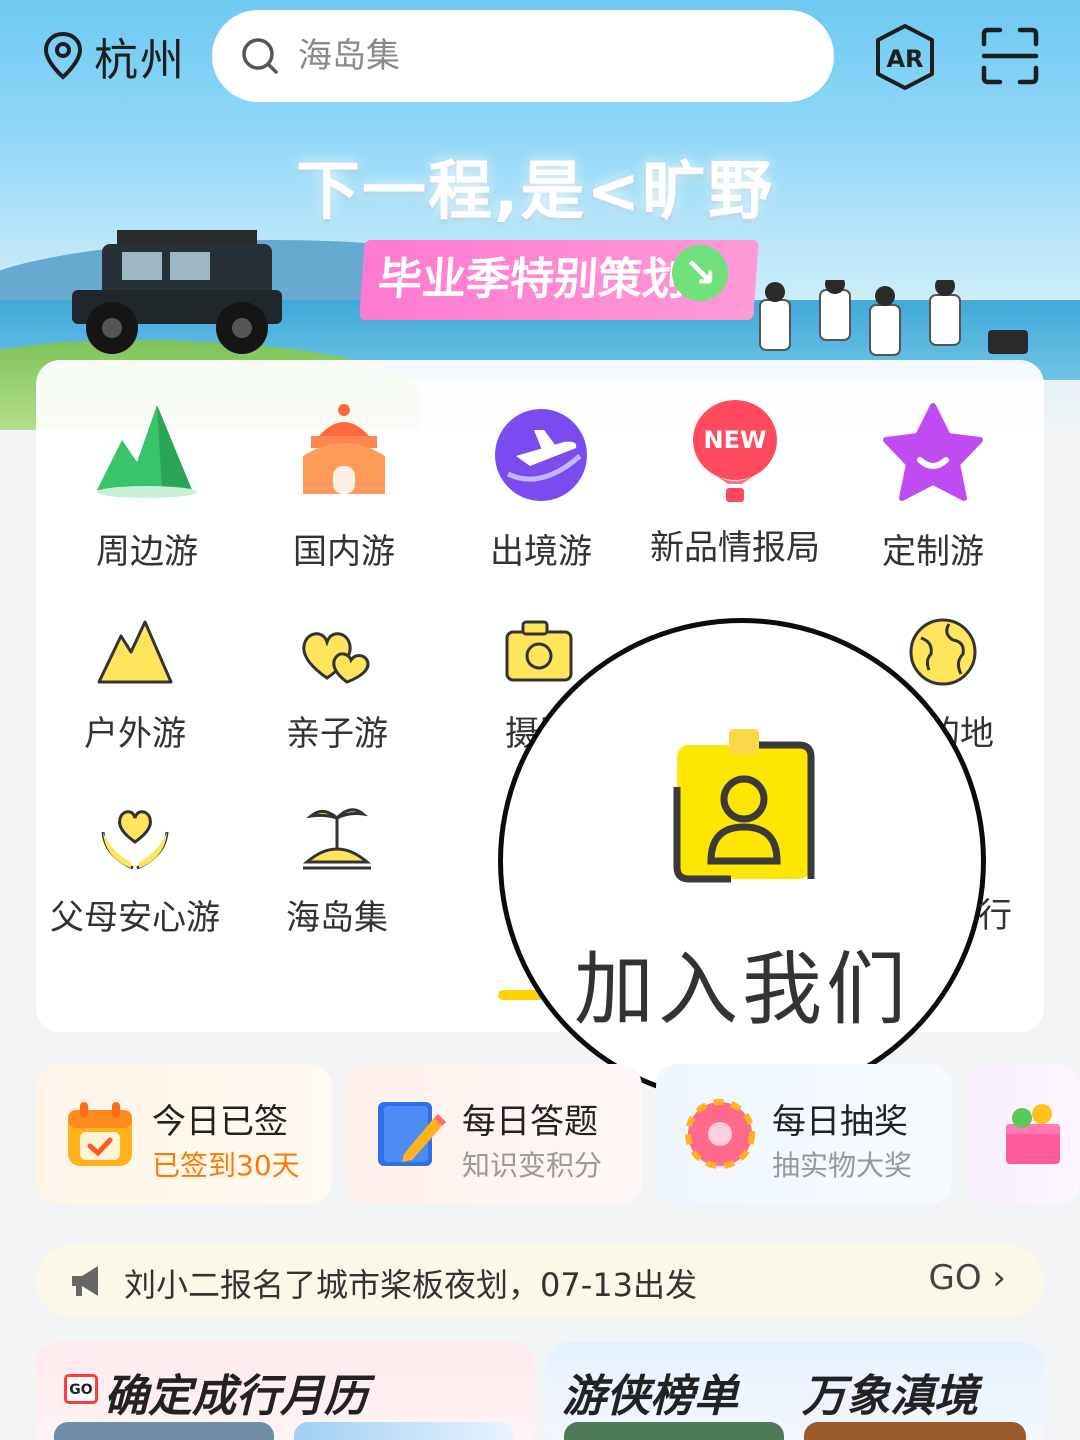 Image resolution: width=1080 pixels, height=1440 pixels. Describe the element at coordinates (548, 56) in the screenshot. I see `search-input` at that location.